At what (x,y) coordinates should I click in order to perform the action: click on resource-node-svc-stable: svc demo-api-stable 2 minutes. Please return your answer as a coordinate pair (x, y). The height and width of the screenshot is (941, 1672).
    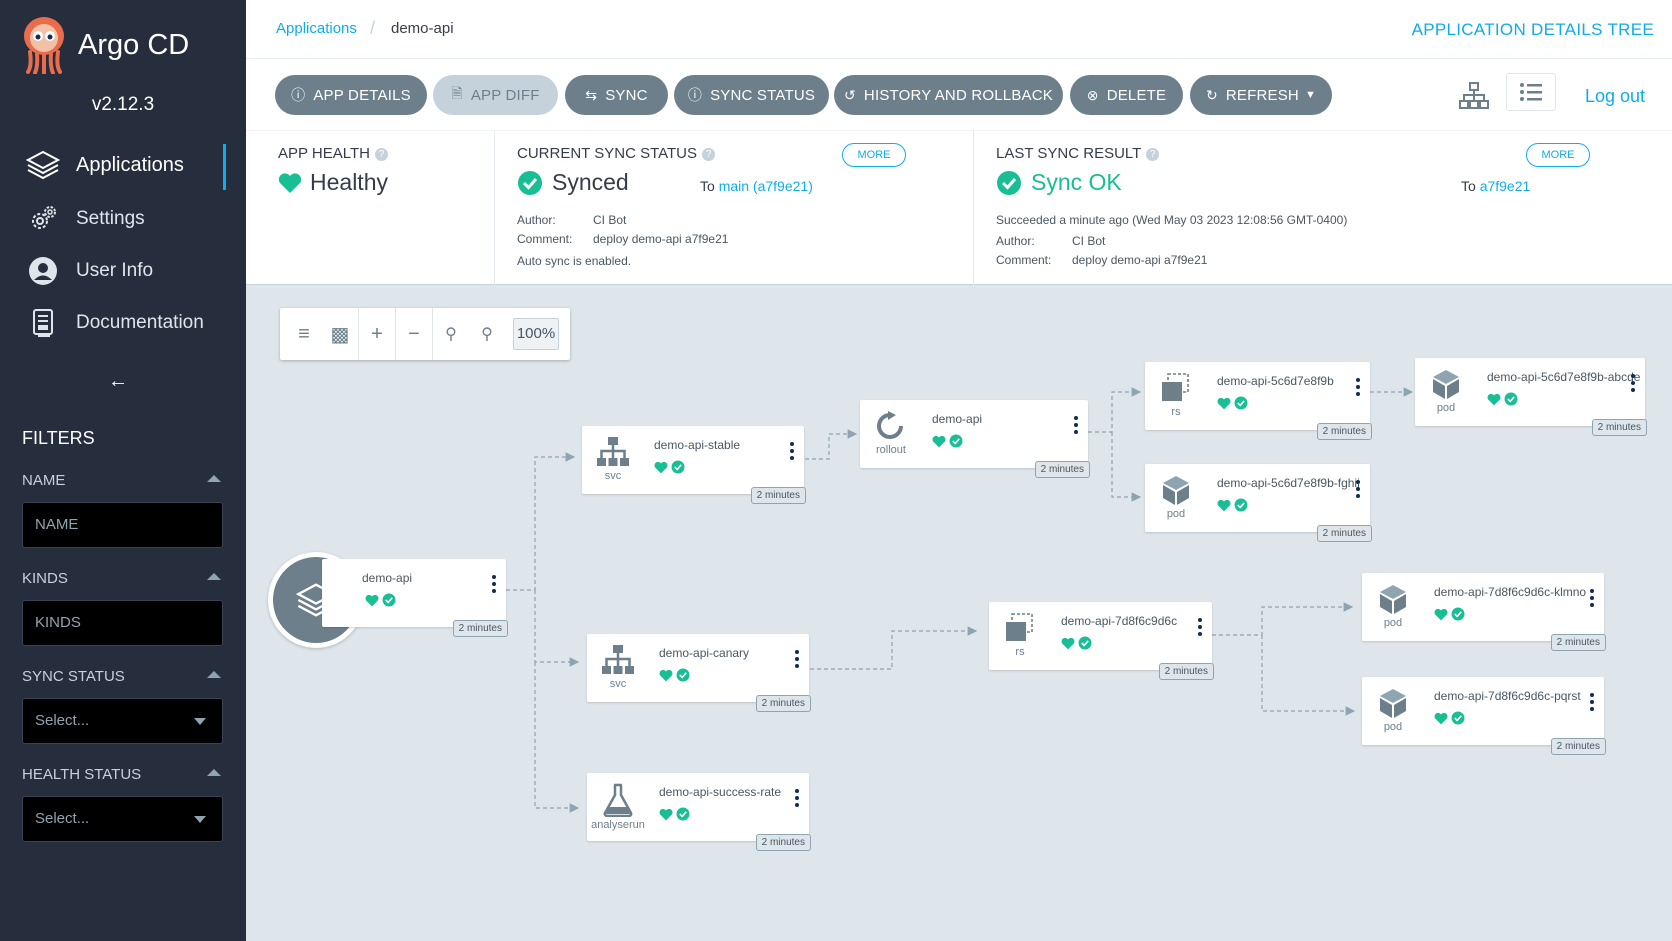
    Looking at the image, I should click on (694, 465).